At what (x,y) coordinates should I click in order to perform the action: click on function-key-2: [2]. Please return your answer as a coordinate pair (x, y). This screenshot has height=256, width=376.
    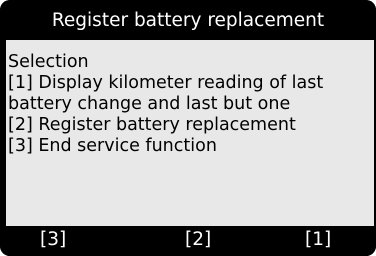
    Looking at the image, I should click on (198, 240).